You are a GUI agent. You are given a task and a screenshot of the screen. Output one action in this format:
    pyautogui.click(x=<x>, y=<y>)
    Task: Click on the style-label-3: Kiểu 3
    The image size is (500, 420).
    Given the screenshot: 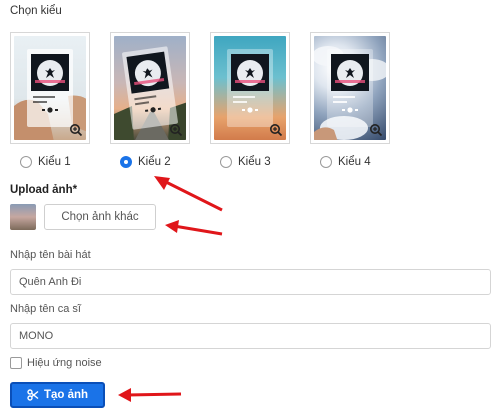 What is the action you would take?
    pyautogui.click(x=254, y=162)
    